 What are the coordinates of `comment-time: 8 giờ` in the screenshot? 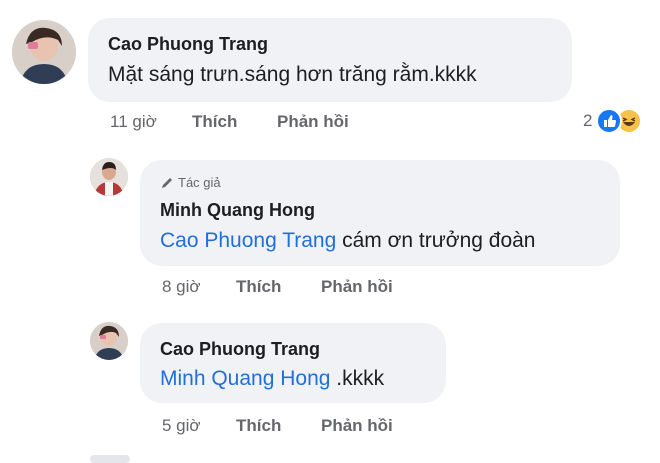 It's located at (181, 287).